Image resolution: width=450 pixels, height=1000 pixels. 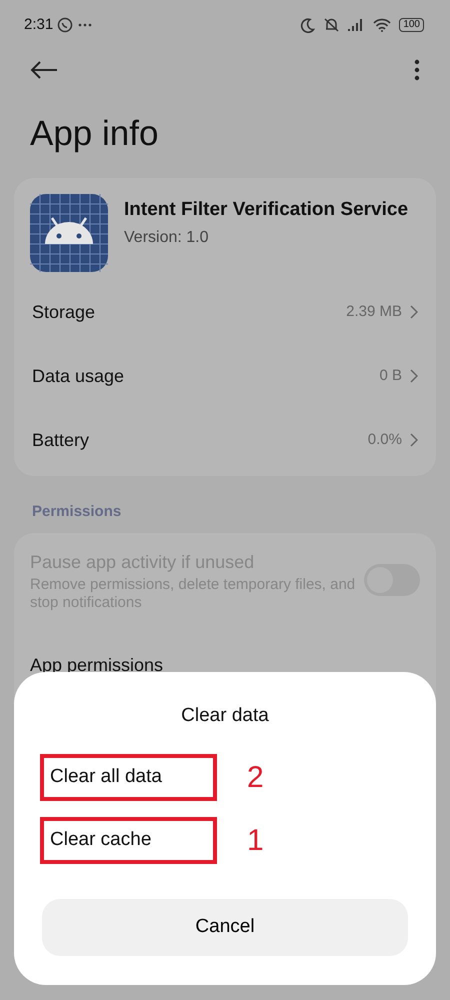 What do you see at coordinates (128, 777) in the screenshot?
I see `dialog-option: Clear all data` at bounding box center [128, 777].